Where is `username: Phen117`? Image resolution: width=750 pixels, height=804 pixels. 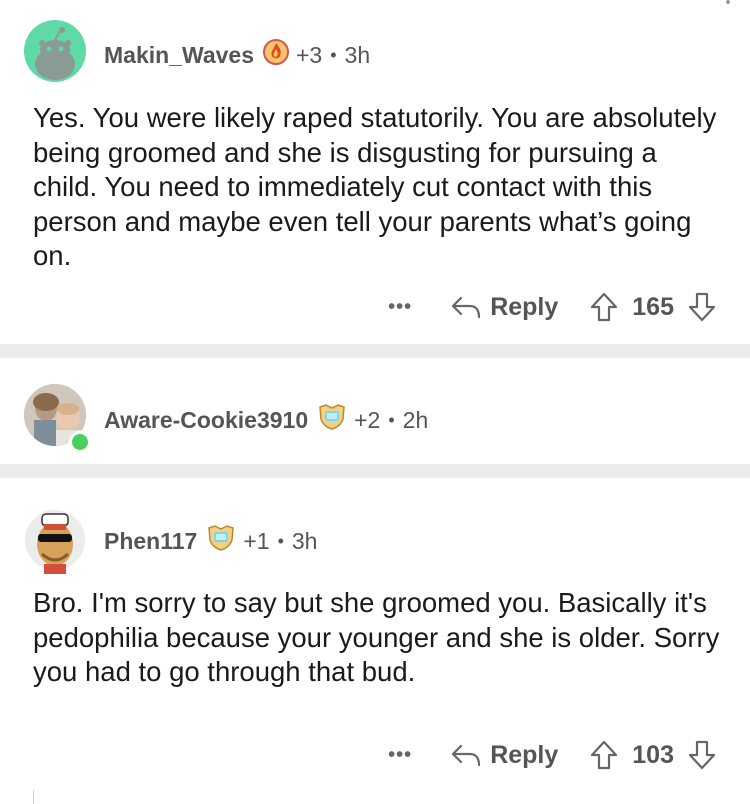 username: Phen117 is located at coordinates (150, 541).